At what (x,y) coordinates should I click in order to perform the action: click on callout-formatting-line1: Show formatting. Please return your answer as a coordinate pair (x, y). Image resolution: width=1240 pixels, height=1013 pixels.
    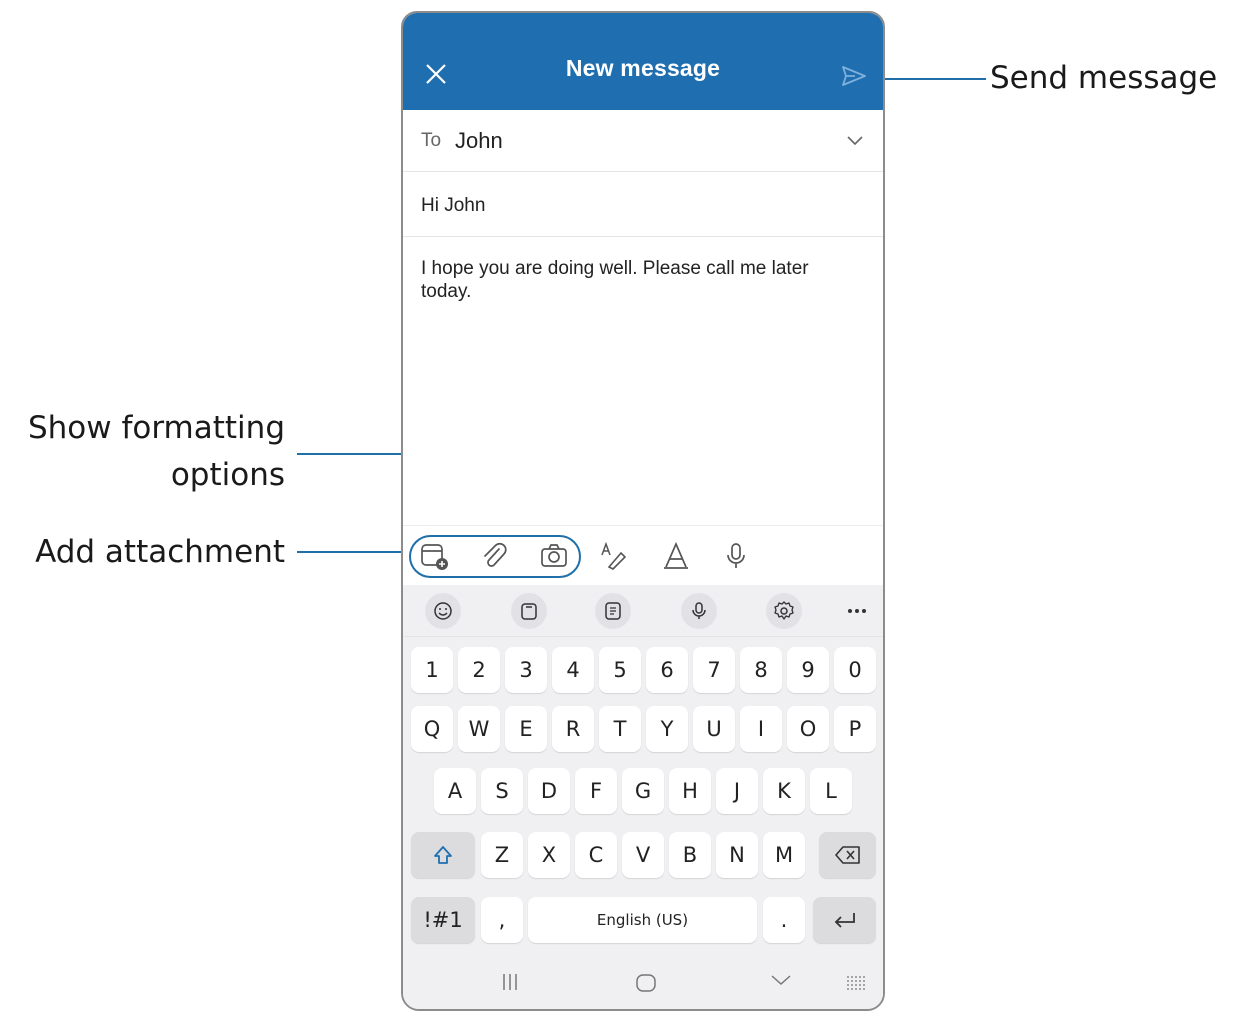
    Looking at the image, I should click on (156, 428).